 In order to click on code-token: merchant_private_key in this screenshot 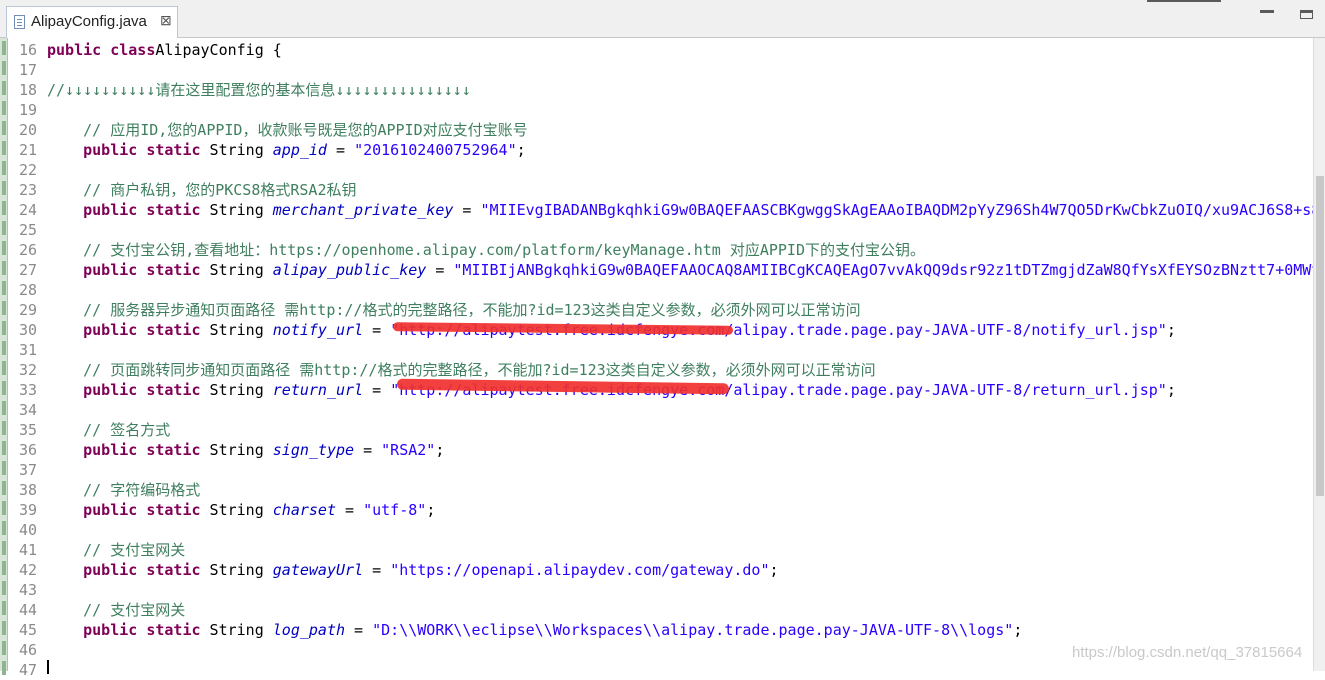, I will do `click(363, 210)`.